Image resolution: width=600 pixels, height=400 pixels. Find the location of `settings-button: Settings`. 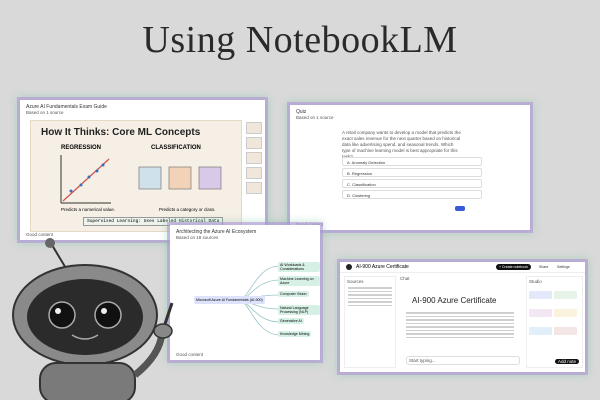

settings-button: Settings is located at coordinates (563, 267).